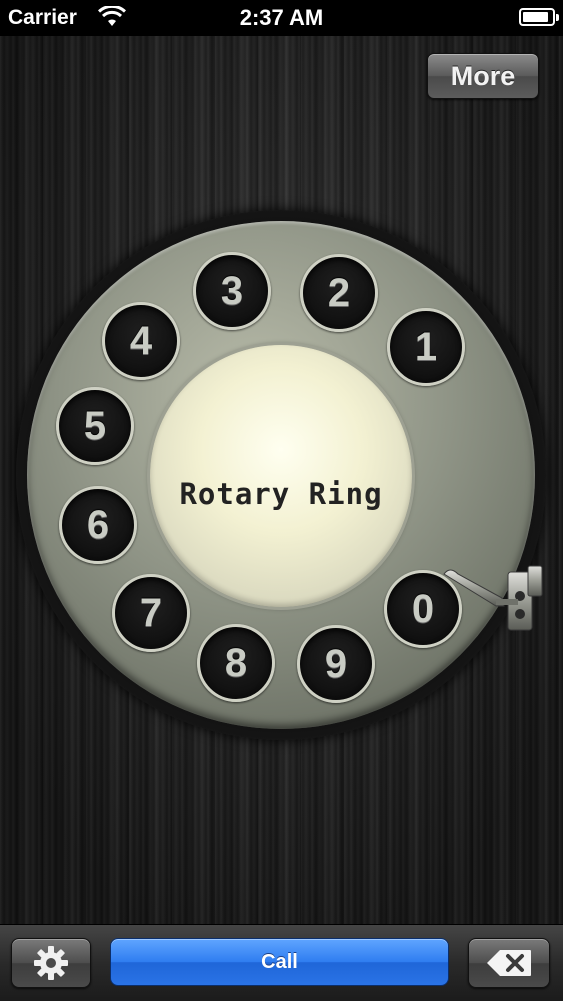  I want to click on finger-hole-3: 3, so click(232, 291).